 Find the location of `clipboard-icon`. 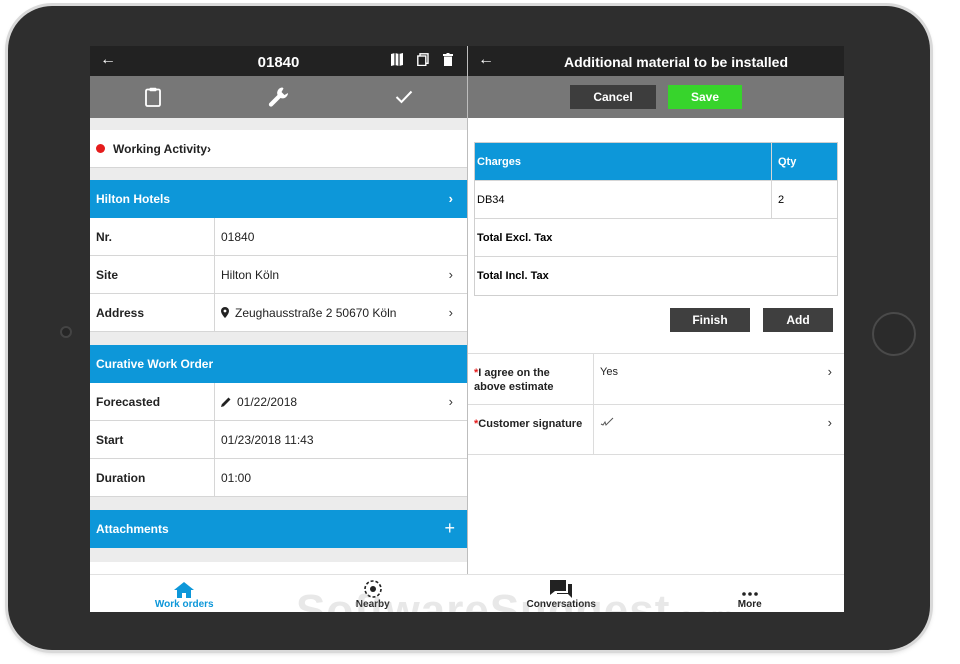

clipboard-icon is located at coordinates (153, 97).